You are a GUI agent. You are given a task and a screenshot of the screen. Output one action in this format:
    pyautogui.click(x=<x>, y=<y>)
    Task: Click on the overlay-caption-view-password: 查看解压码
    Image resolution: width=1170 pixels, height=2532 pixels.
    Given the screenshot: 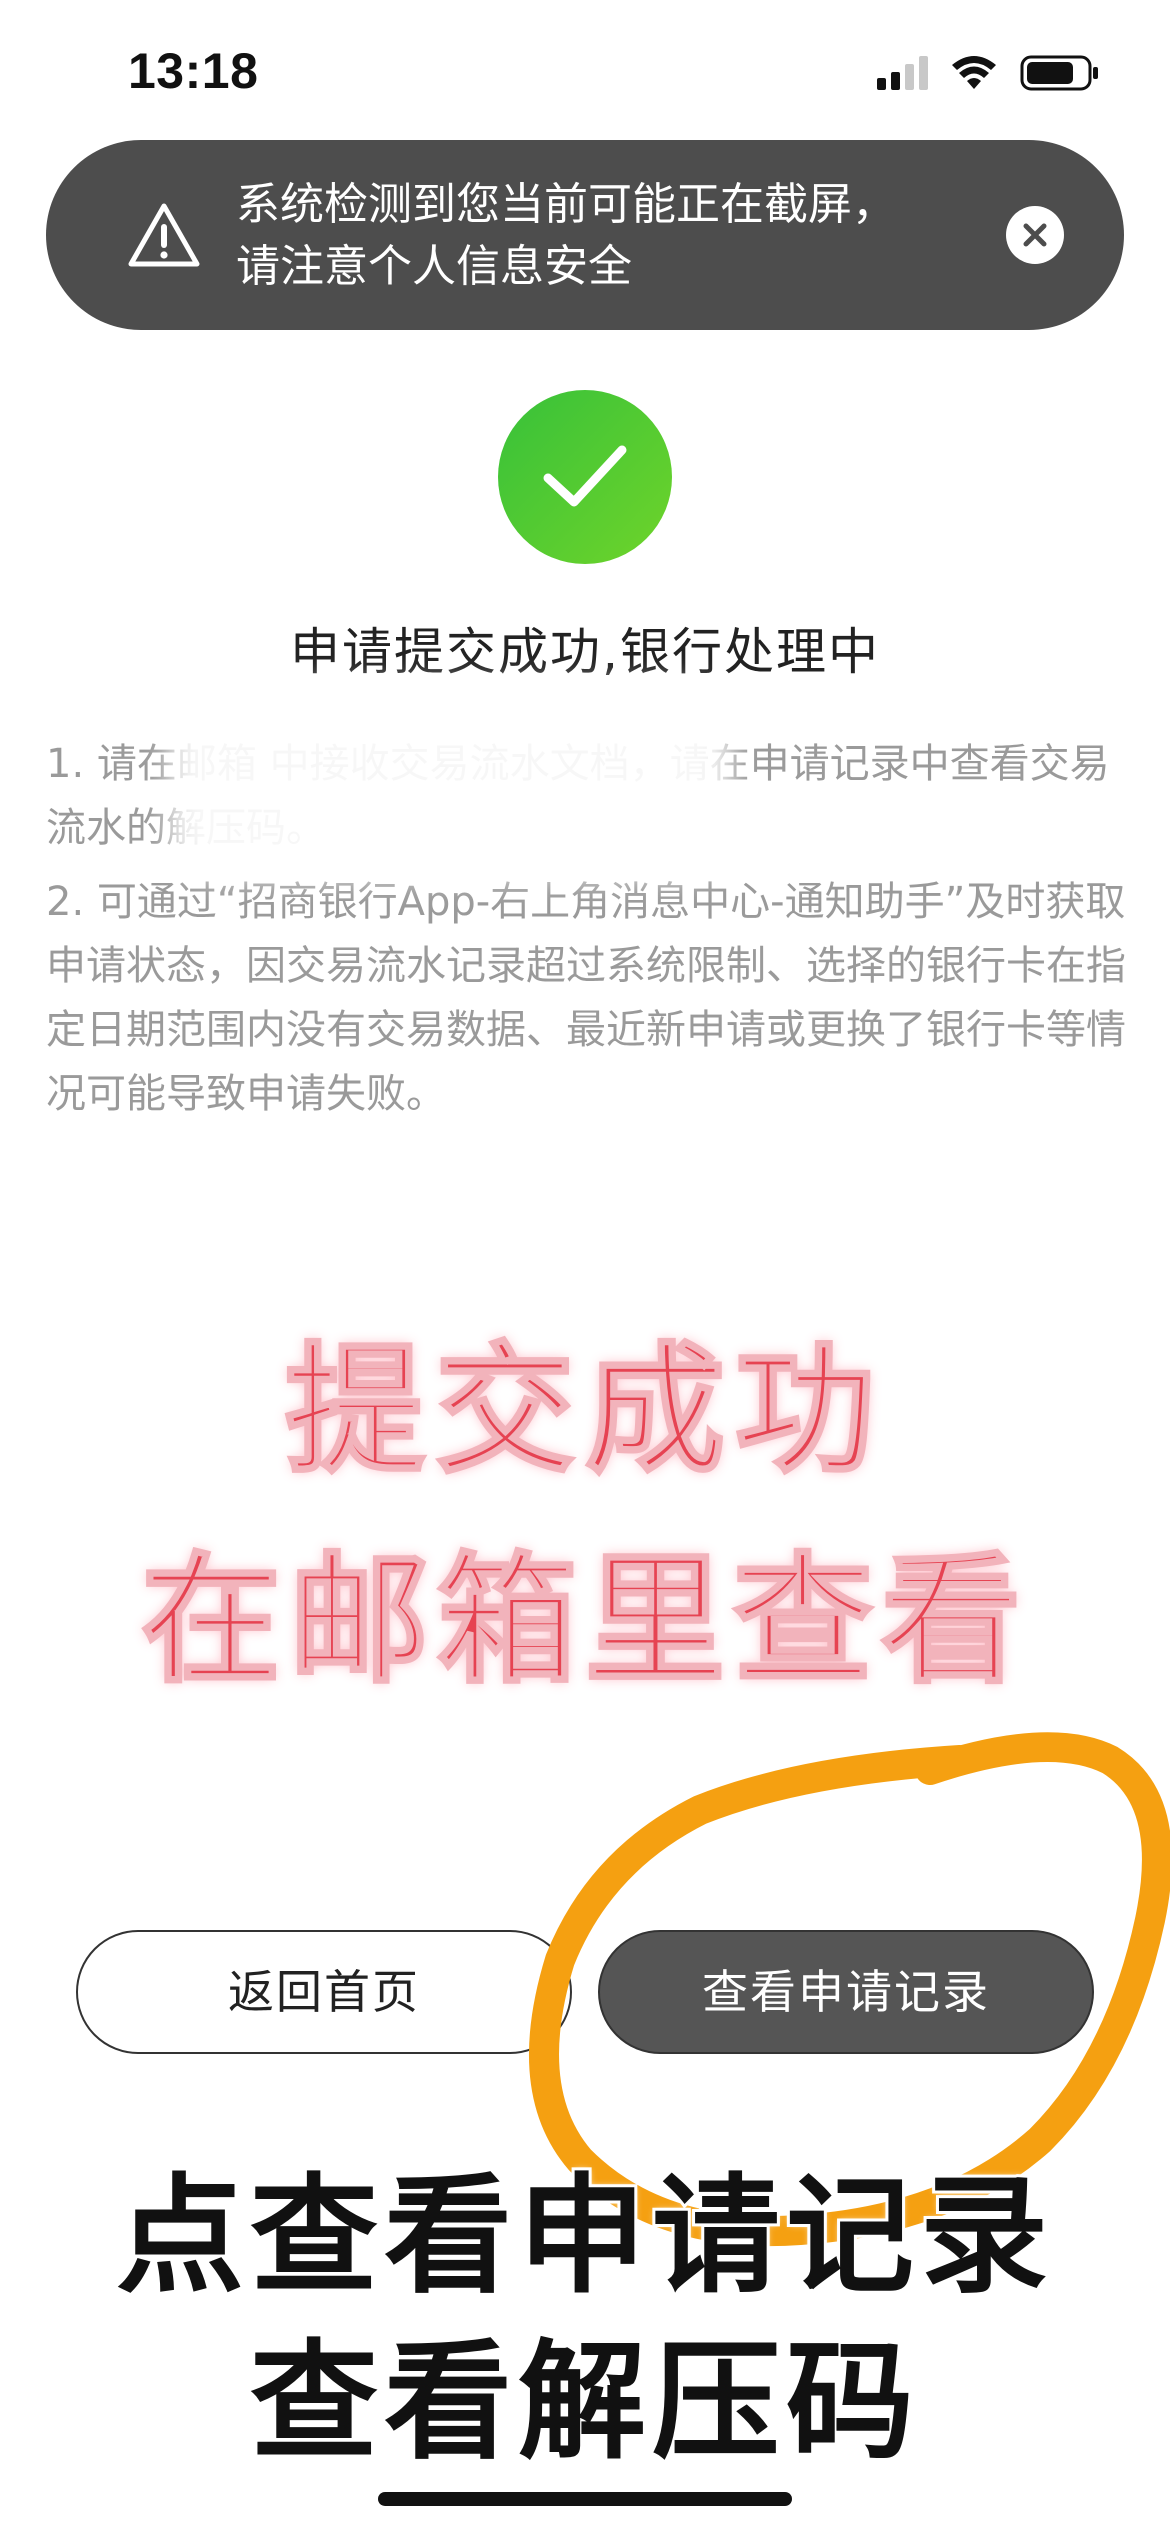 What is the action you would take?
    pyautogui.click(x=583, y=2402)
    